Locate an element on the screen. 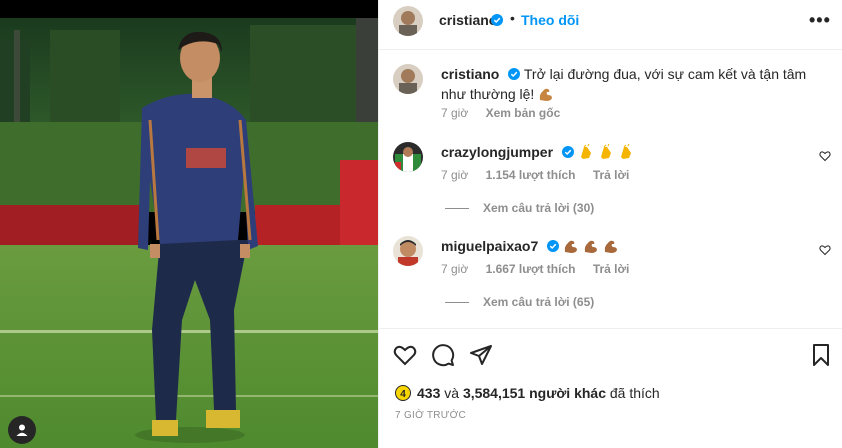 The image size is (842, 448). comment-icon is located at coordinates (443, 355).